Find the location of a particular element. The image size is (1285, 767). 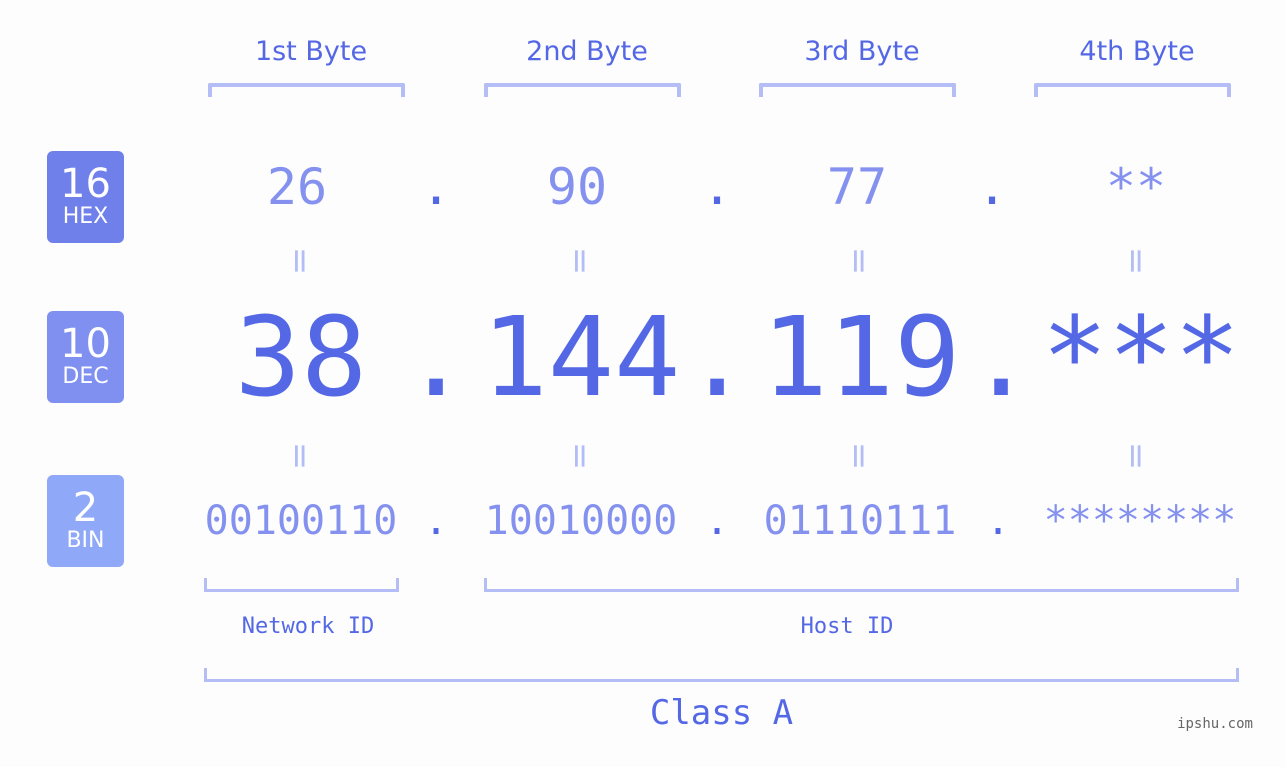

host-id-bracket is located at coordinates (861, 585).